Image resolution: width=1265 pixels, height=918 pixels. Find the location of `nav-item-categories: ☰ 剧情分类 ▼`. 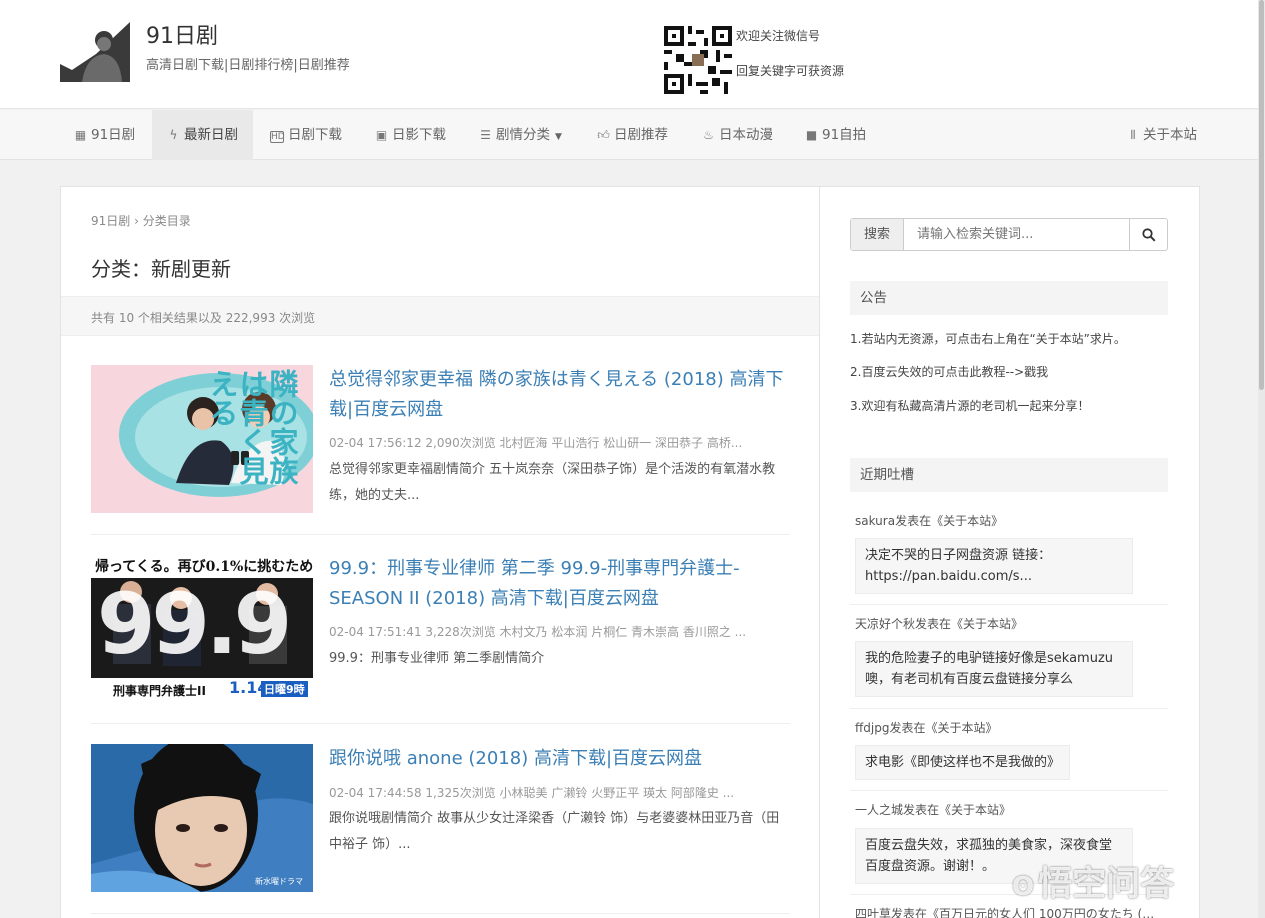

nav-item-categories: ☰ 剧情分类 ▼ is located at coordinates (520, 135).